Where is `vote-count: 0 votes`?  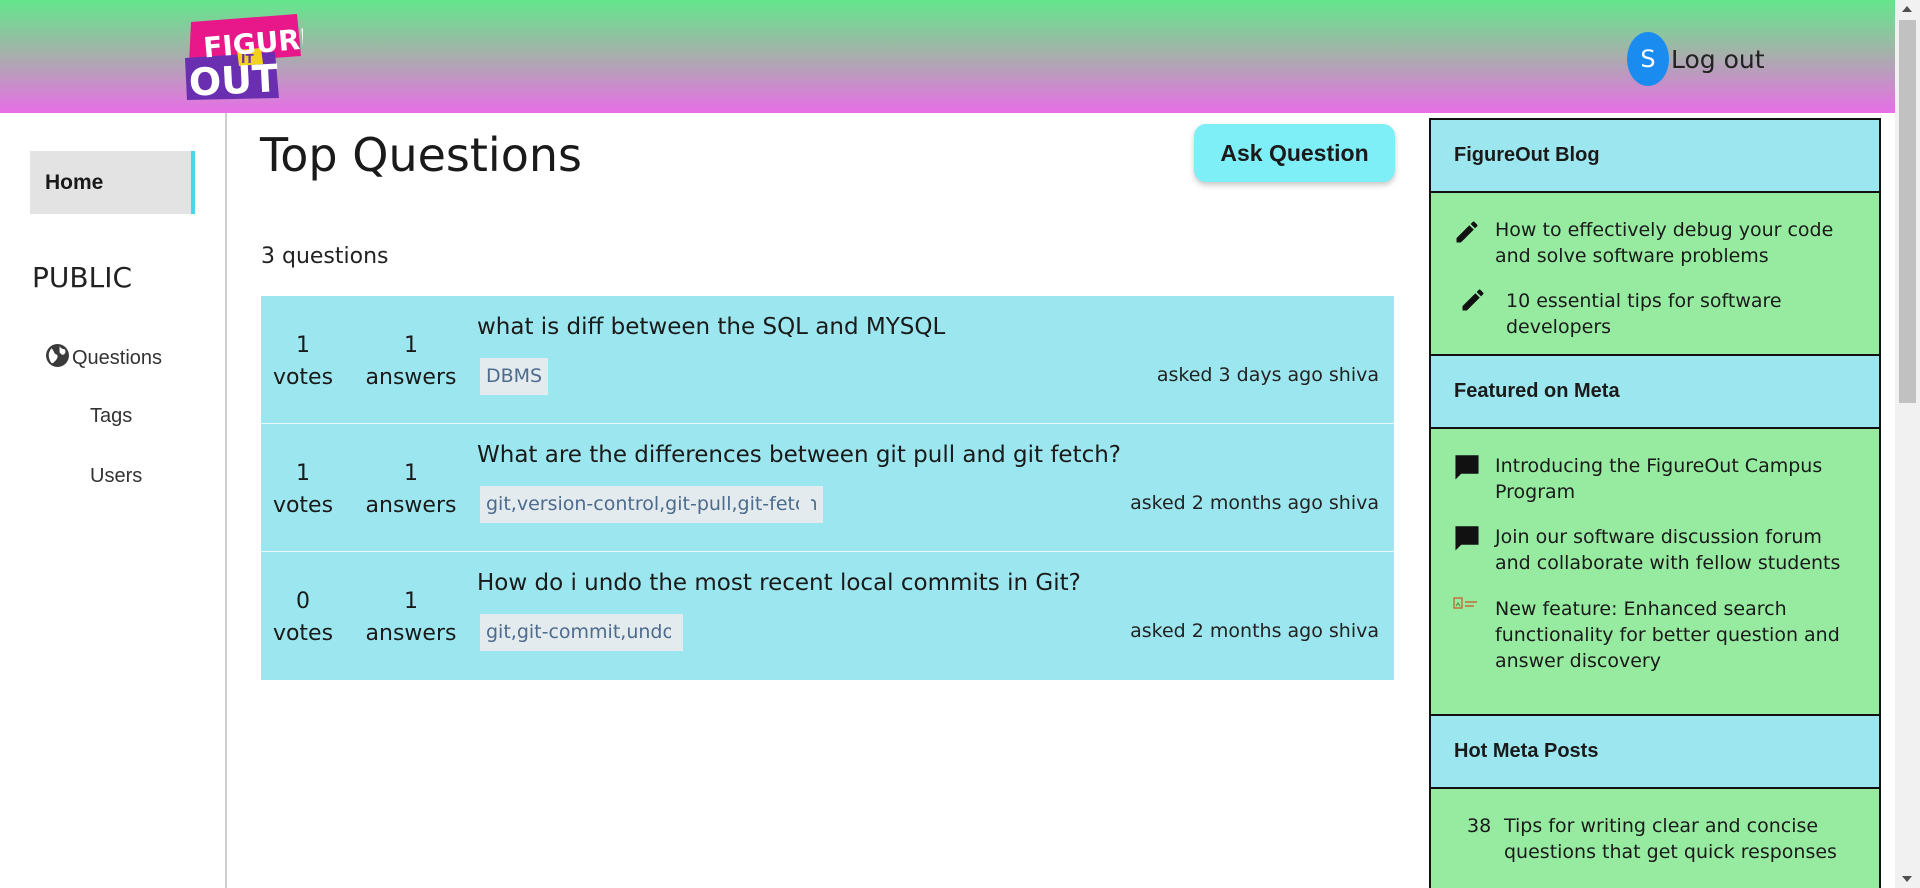
vote-count: 0 votes is located at coordinates (303, 618).